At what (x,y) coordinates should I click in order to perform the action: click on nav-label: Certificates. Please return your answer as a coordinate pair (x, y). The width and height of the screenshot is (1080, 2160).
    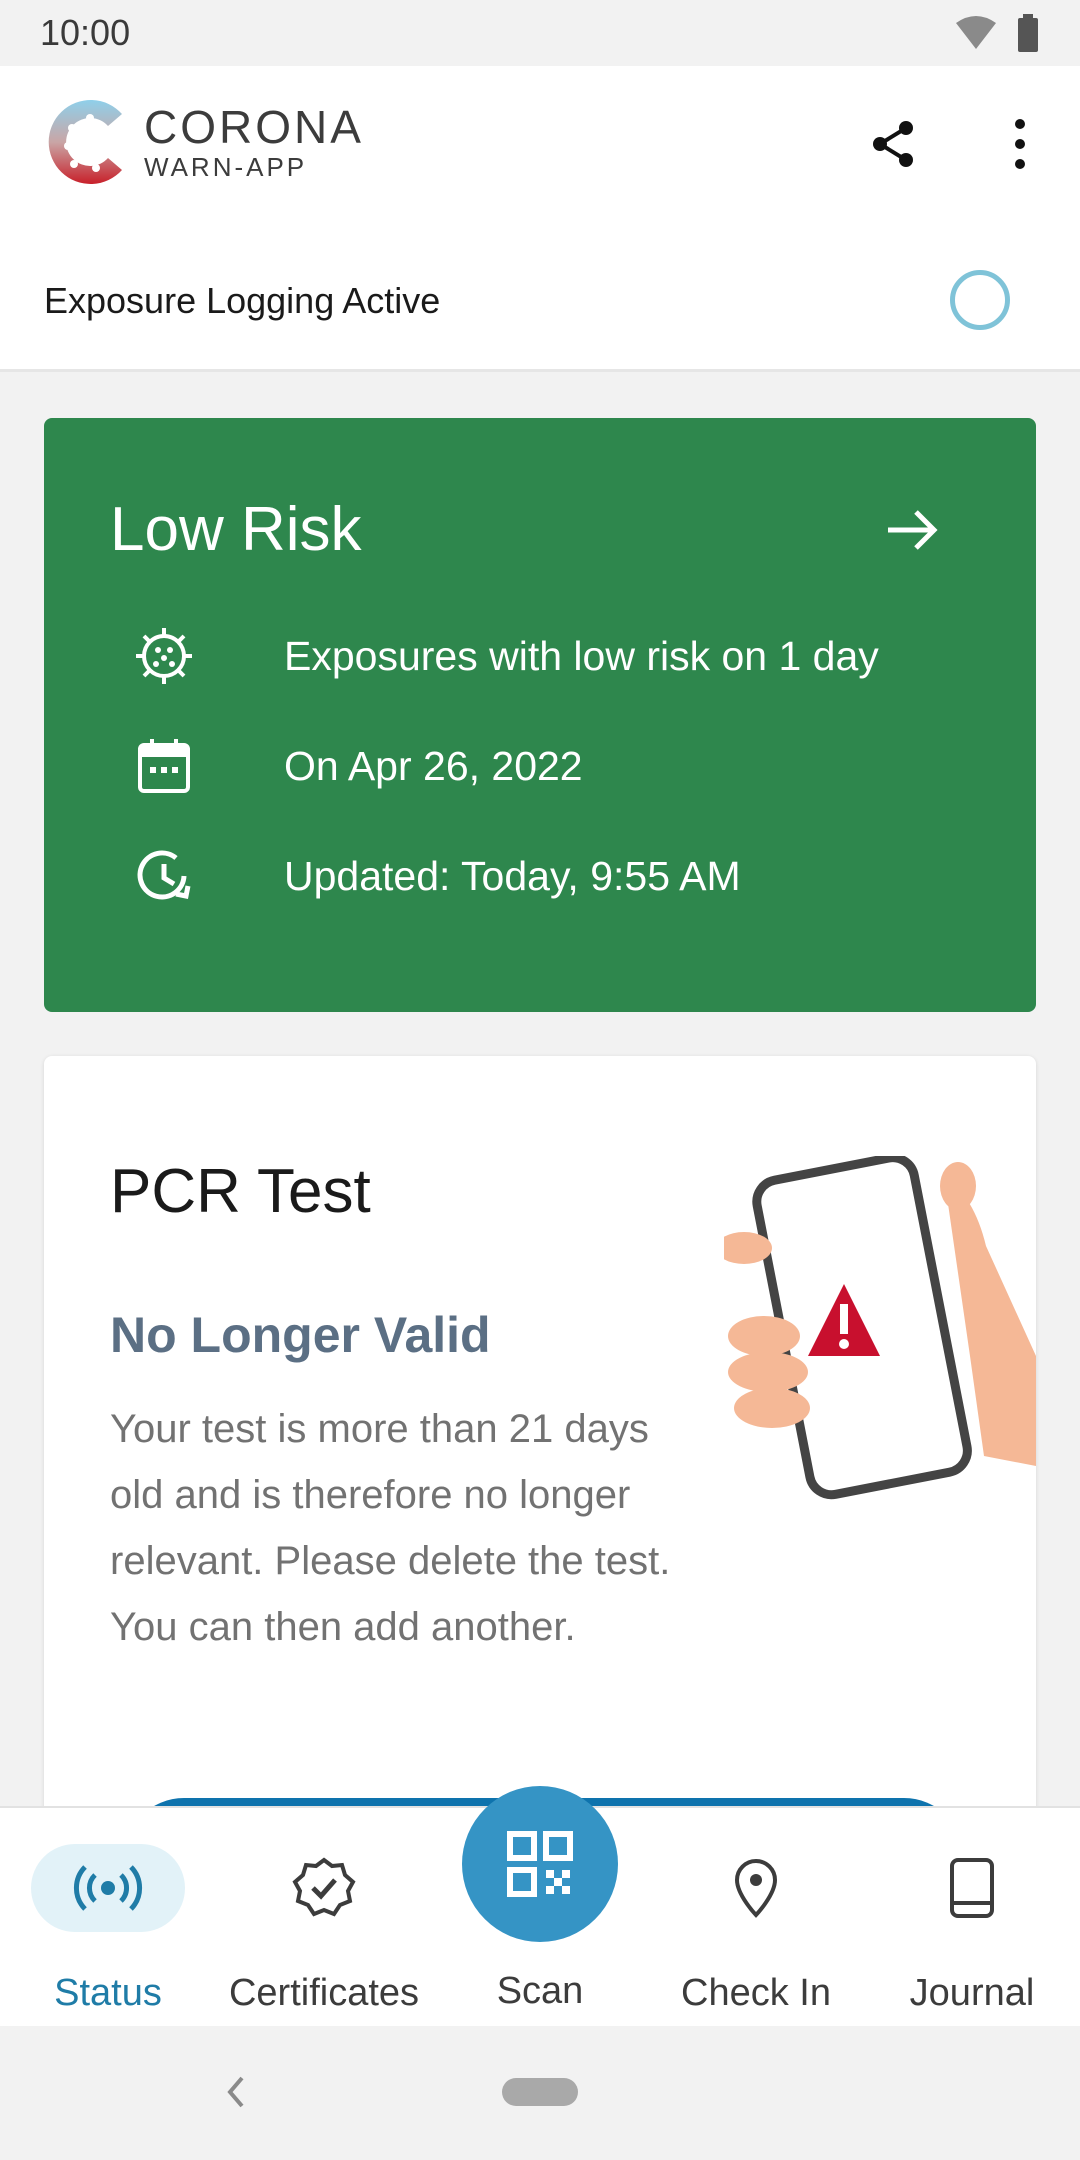
    Looking at the image, I should click on (324, 1993).